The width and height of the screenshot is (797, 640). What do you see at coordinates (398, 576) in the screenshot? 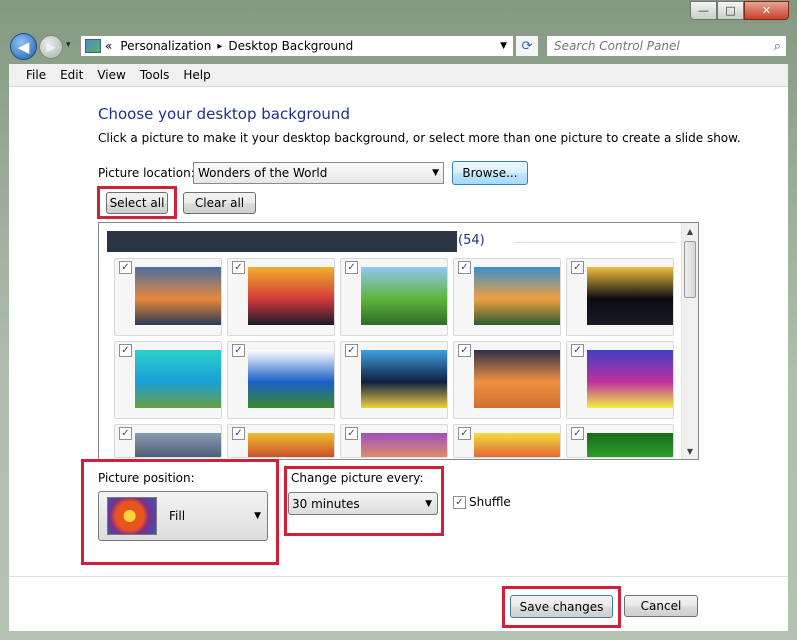
I see `footer-divider` at bounding box center [398, 576].